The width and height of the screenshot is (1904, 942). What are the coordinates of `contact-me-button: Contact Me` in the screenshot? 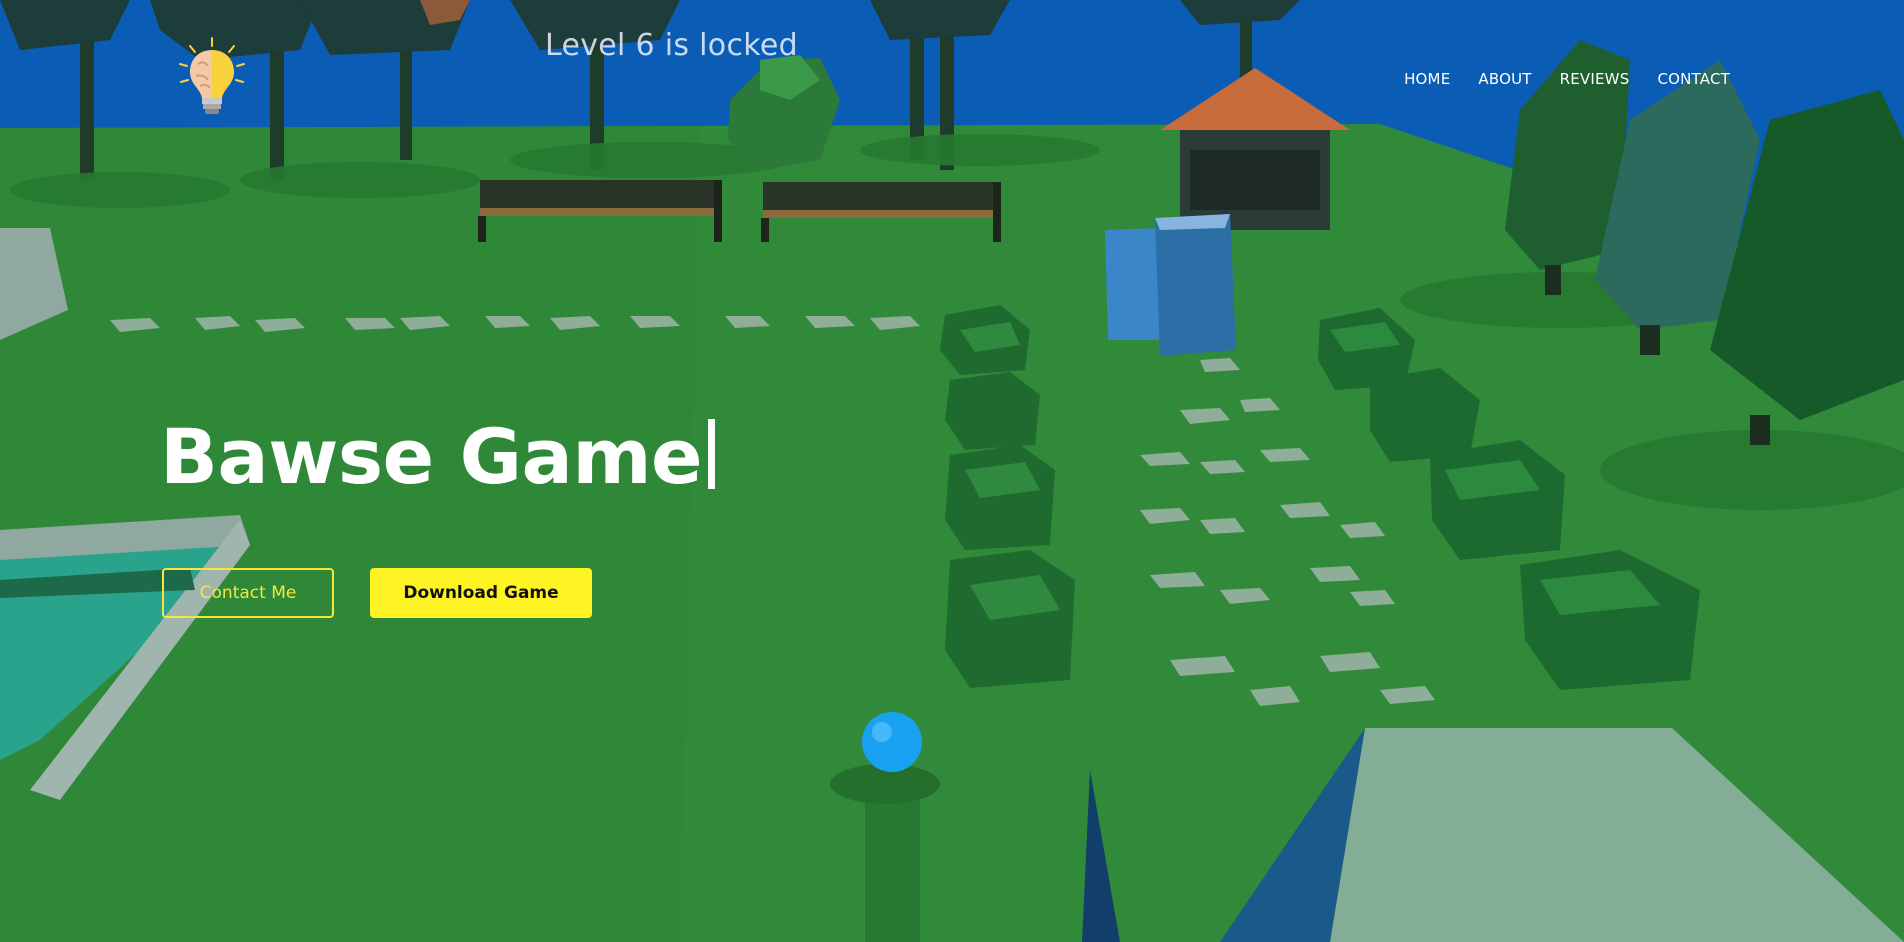 It's located at (248, 593).